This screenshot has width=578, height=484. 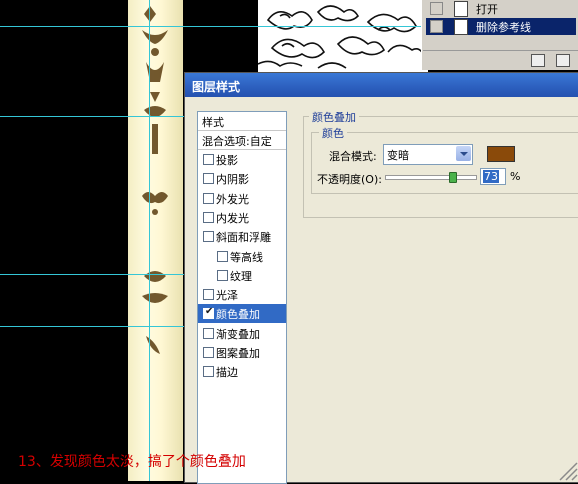 What do you see at coordinates (216, 87) in the screenshot?
I see `dialog-title: 图层样式` at bounding box center [216, 87].